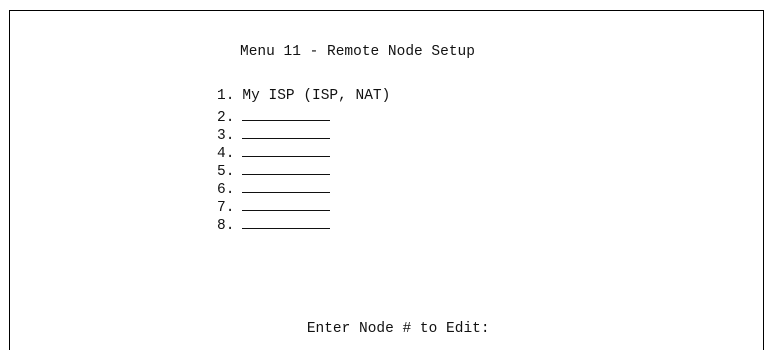  I want to click on remote-node-item-8: 8., so click(303, 224).